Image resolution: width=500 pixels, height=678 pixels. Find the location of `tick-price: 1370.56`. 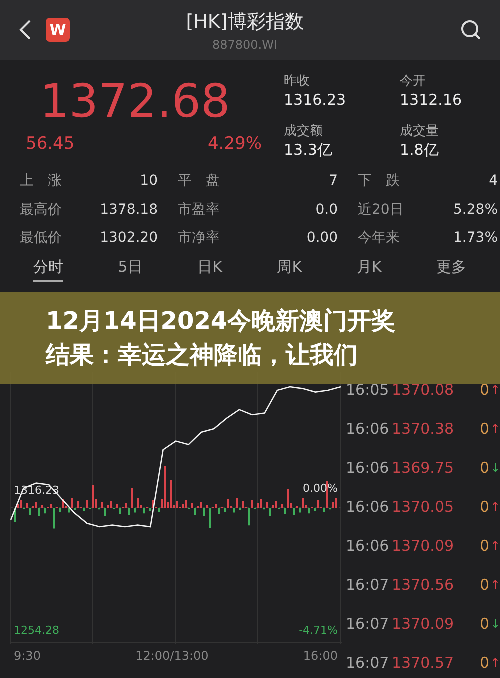

tick-price: 1370.56 is located at coordinates (424, 585).